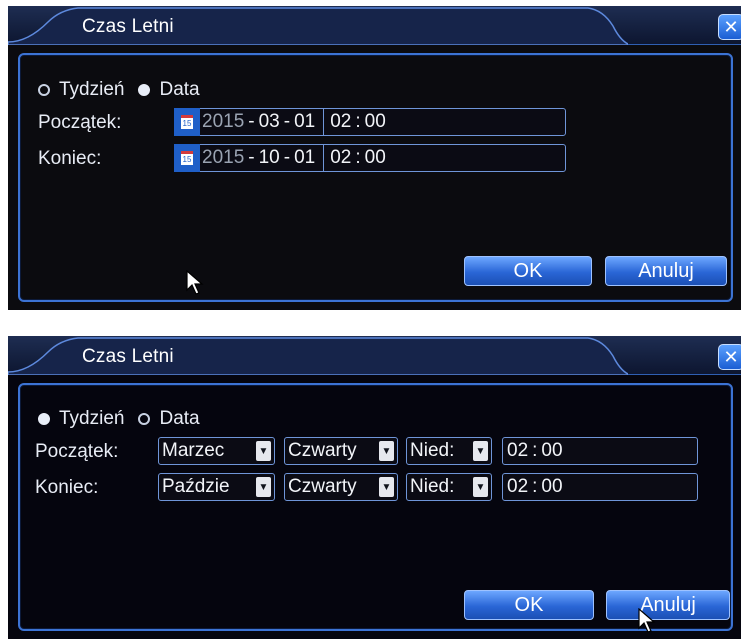  I want to click on start-weekday-dropdown: Nied: ▼, so click(449, 451).